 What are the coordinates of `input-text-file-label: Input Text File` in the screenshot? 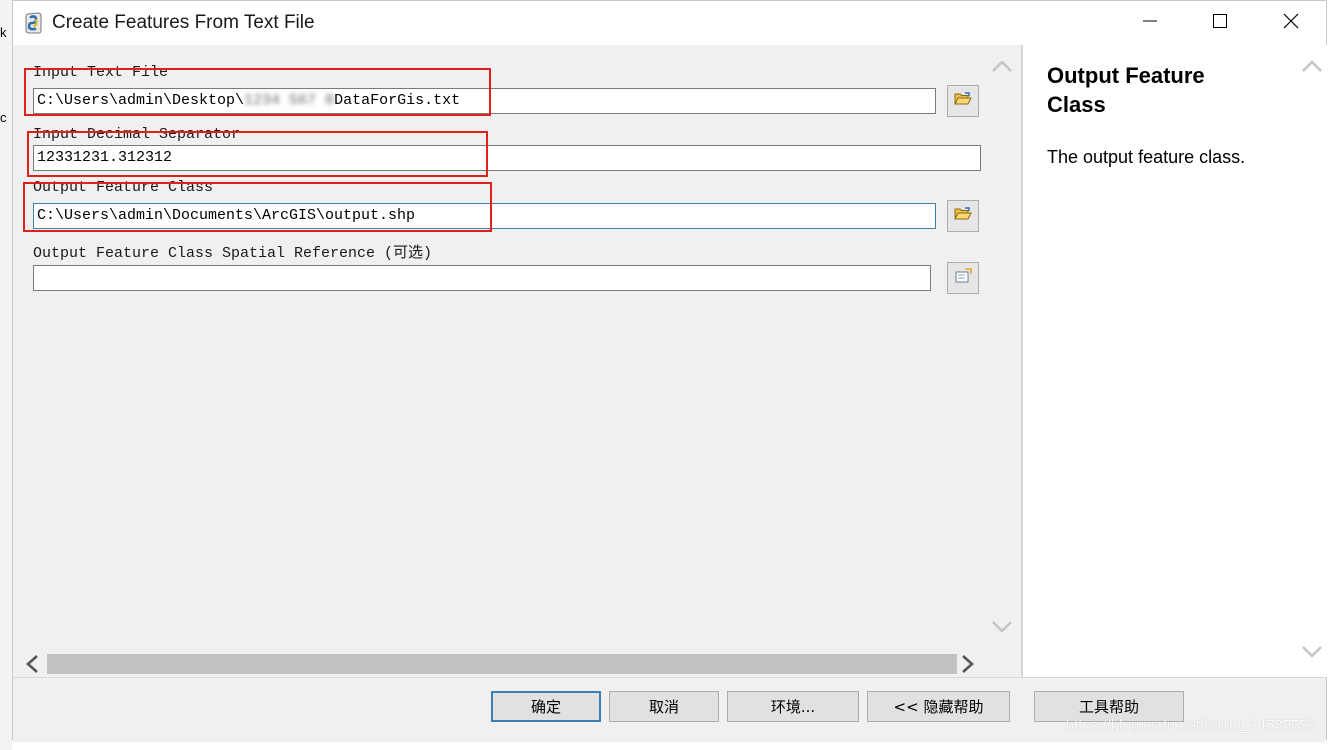 It's located at (101, 72).